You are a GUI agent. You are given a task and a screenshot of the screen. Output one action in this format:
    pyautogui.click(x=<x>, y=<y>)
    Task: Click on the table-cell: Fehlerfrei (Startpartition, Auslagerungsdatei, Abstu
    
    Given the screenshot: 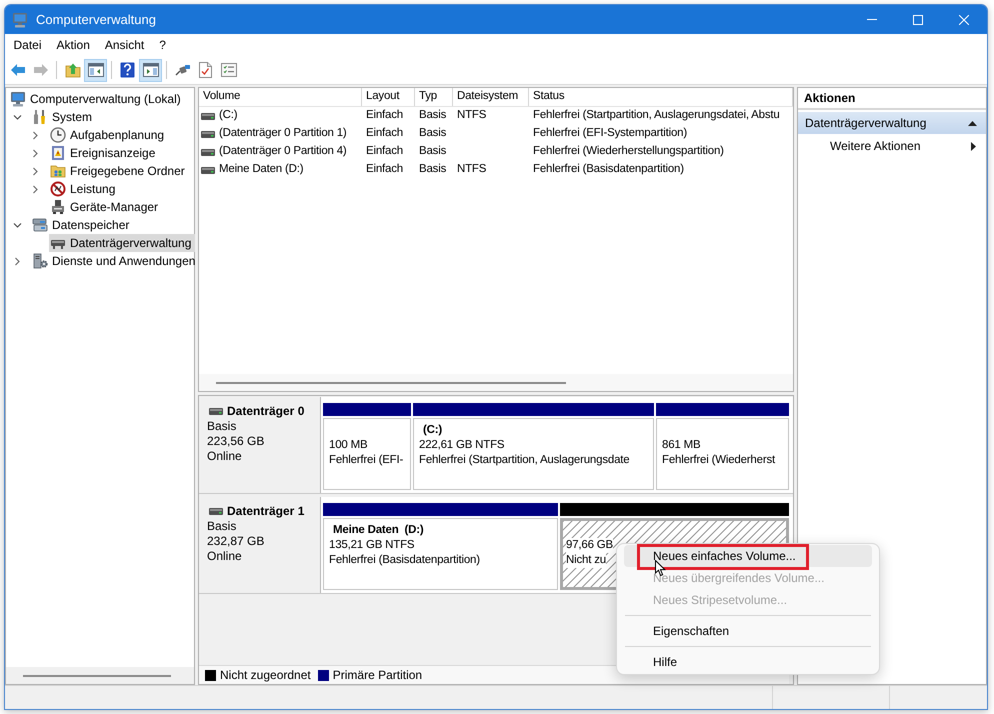 What is the action you would take?
    pyautogui.click(x=656, y=115)
    